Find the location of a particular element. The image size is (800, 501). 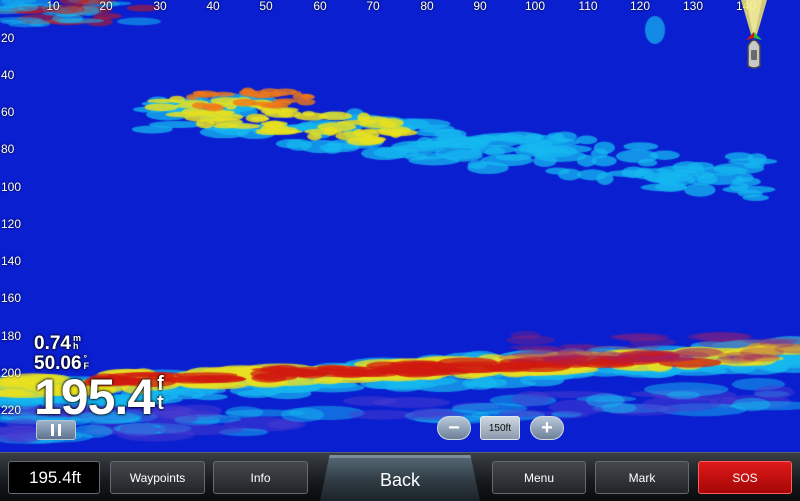

speed-readout: 0.74 m h is located at coordinates (57, 343).